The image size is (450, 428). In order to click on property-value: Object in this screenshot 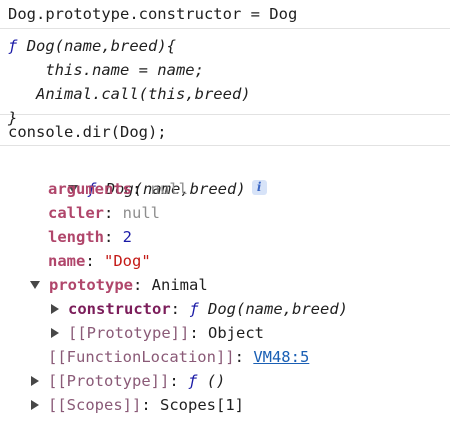, I will do `click(236, 333)`.